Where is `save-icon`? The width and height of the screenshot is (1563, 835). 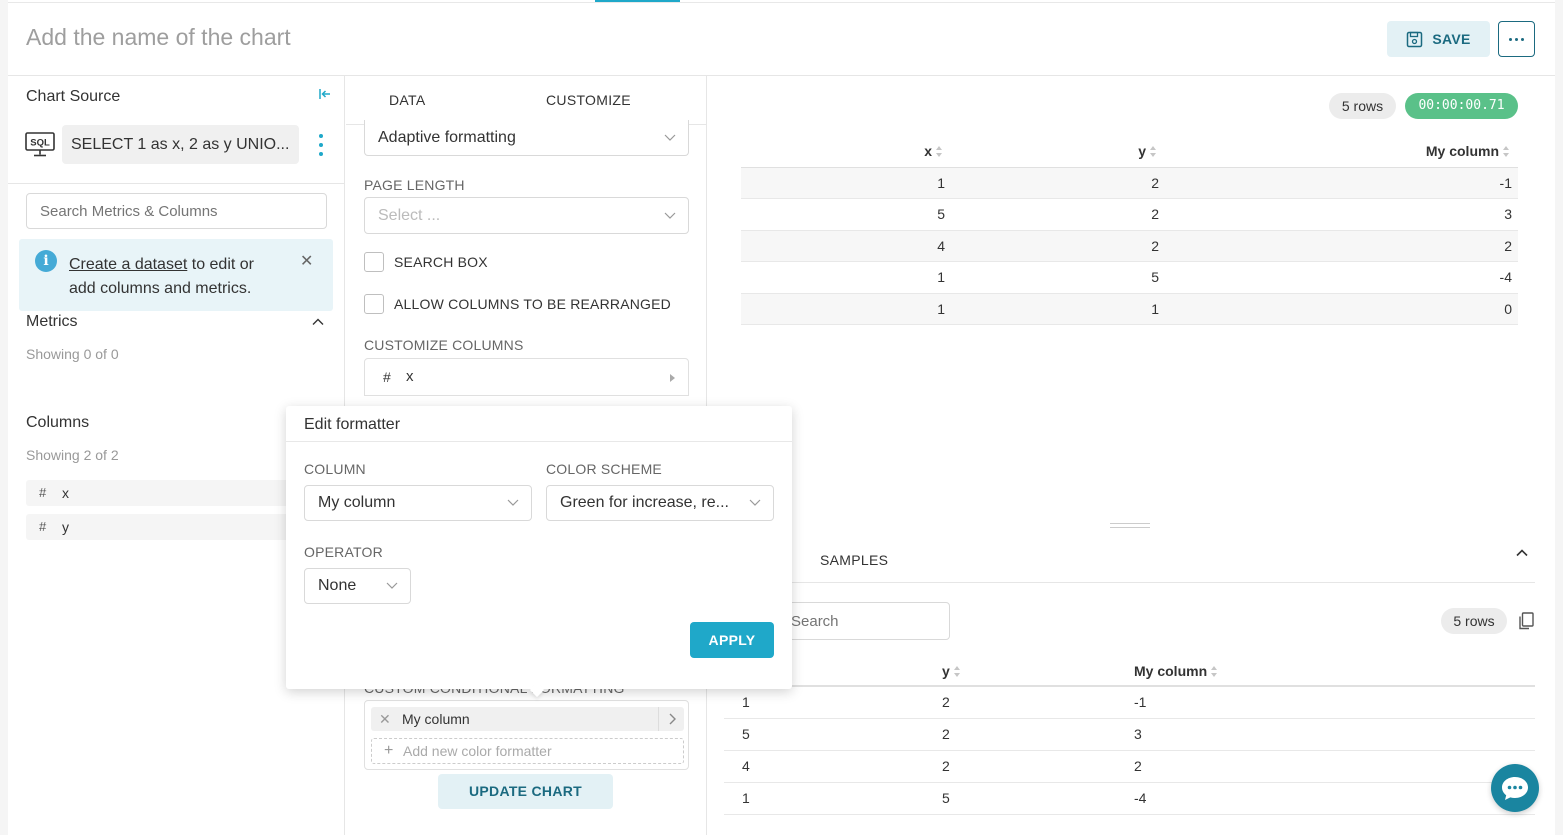
save-icon is located at coordinates (1415, 39).